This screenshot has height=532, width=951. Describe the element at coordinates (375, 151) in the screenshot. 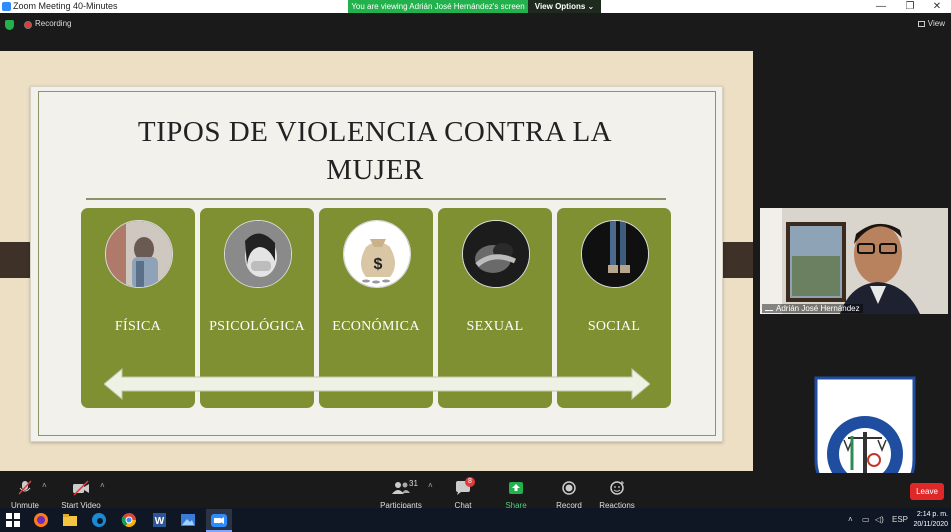

I see `slide-title: TIPOS DE VIOLENCIA CONTRA LA MUJER` at that location.